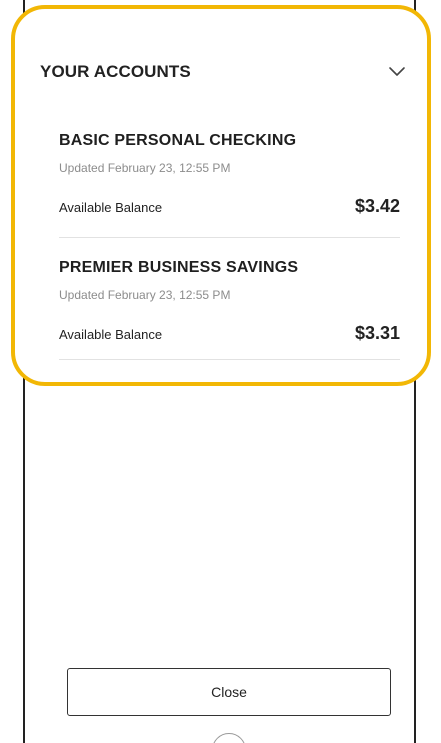 Image resolution: width=441 pixels, height=743 pixels. I want to click on chevron-down-icon, so click(397, 71).